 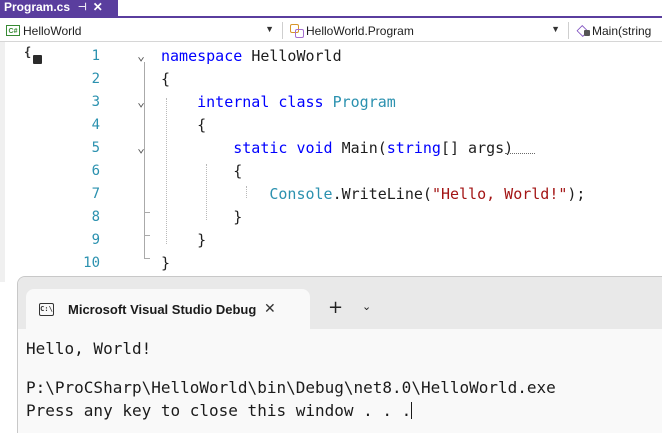 I want to click on project-dropdown: C# HelloWorld ▼, so click(x=140, y=30).